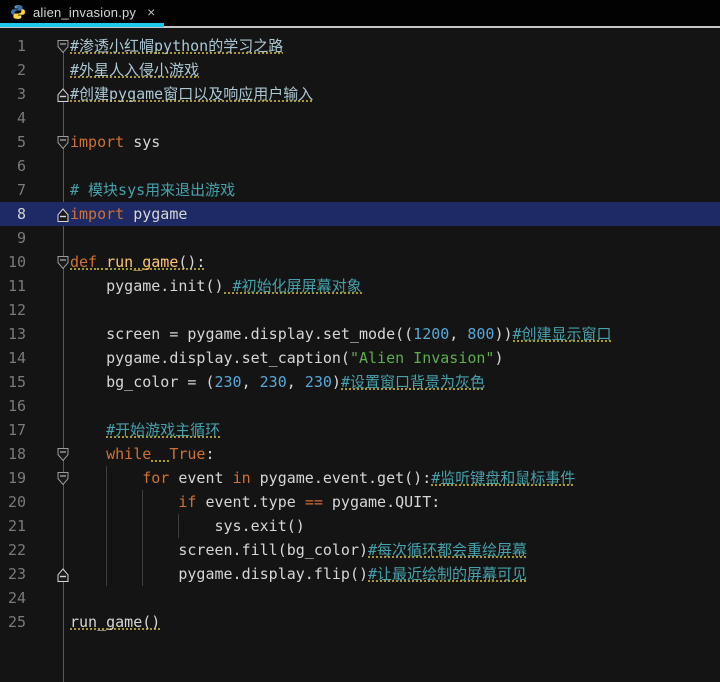 The image size is (720, 682). What do you see at coordinates (422, 358) in the screenshot?
I see `code-token: "Alien Invasion"` at bounding box center [422, 358].